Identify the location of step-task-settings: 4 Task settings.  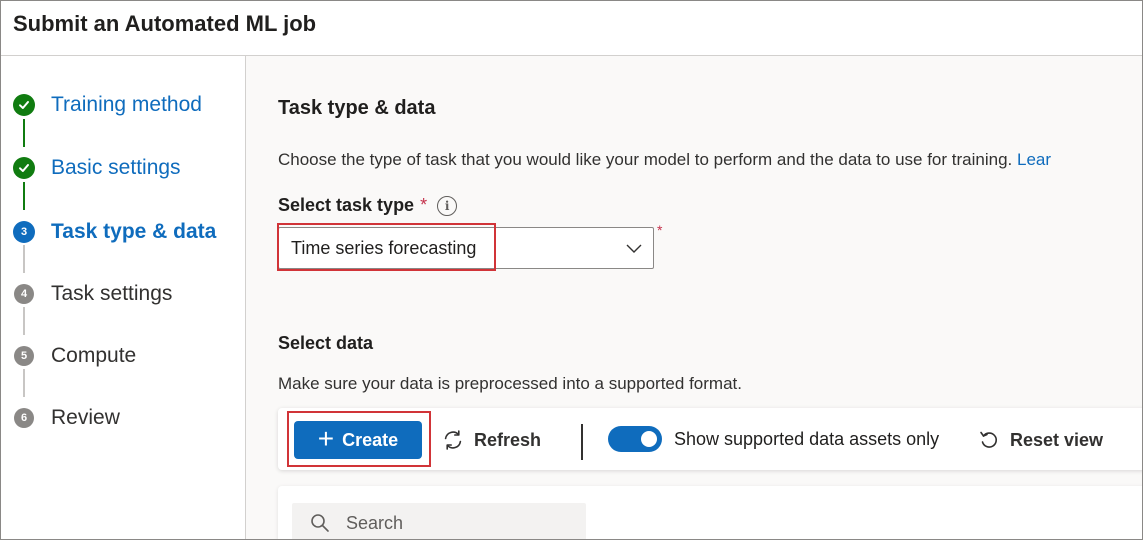
(92, 294).